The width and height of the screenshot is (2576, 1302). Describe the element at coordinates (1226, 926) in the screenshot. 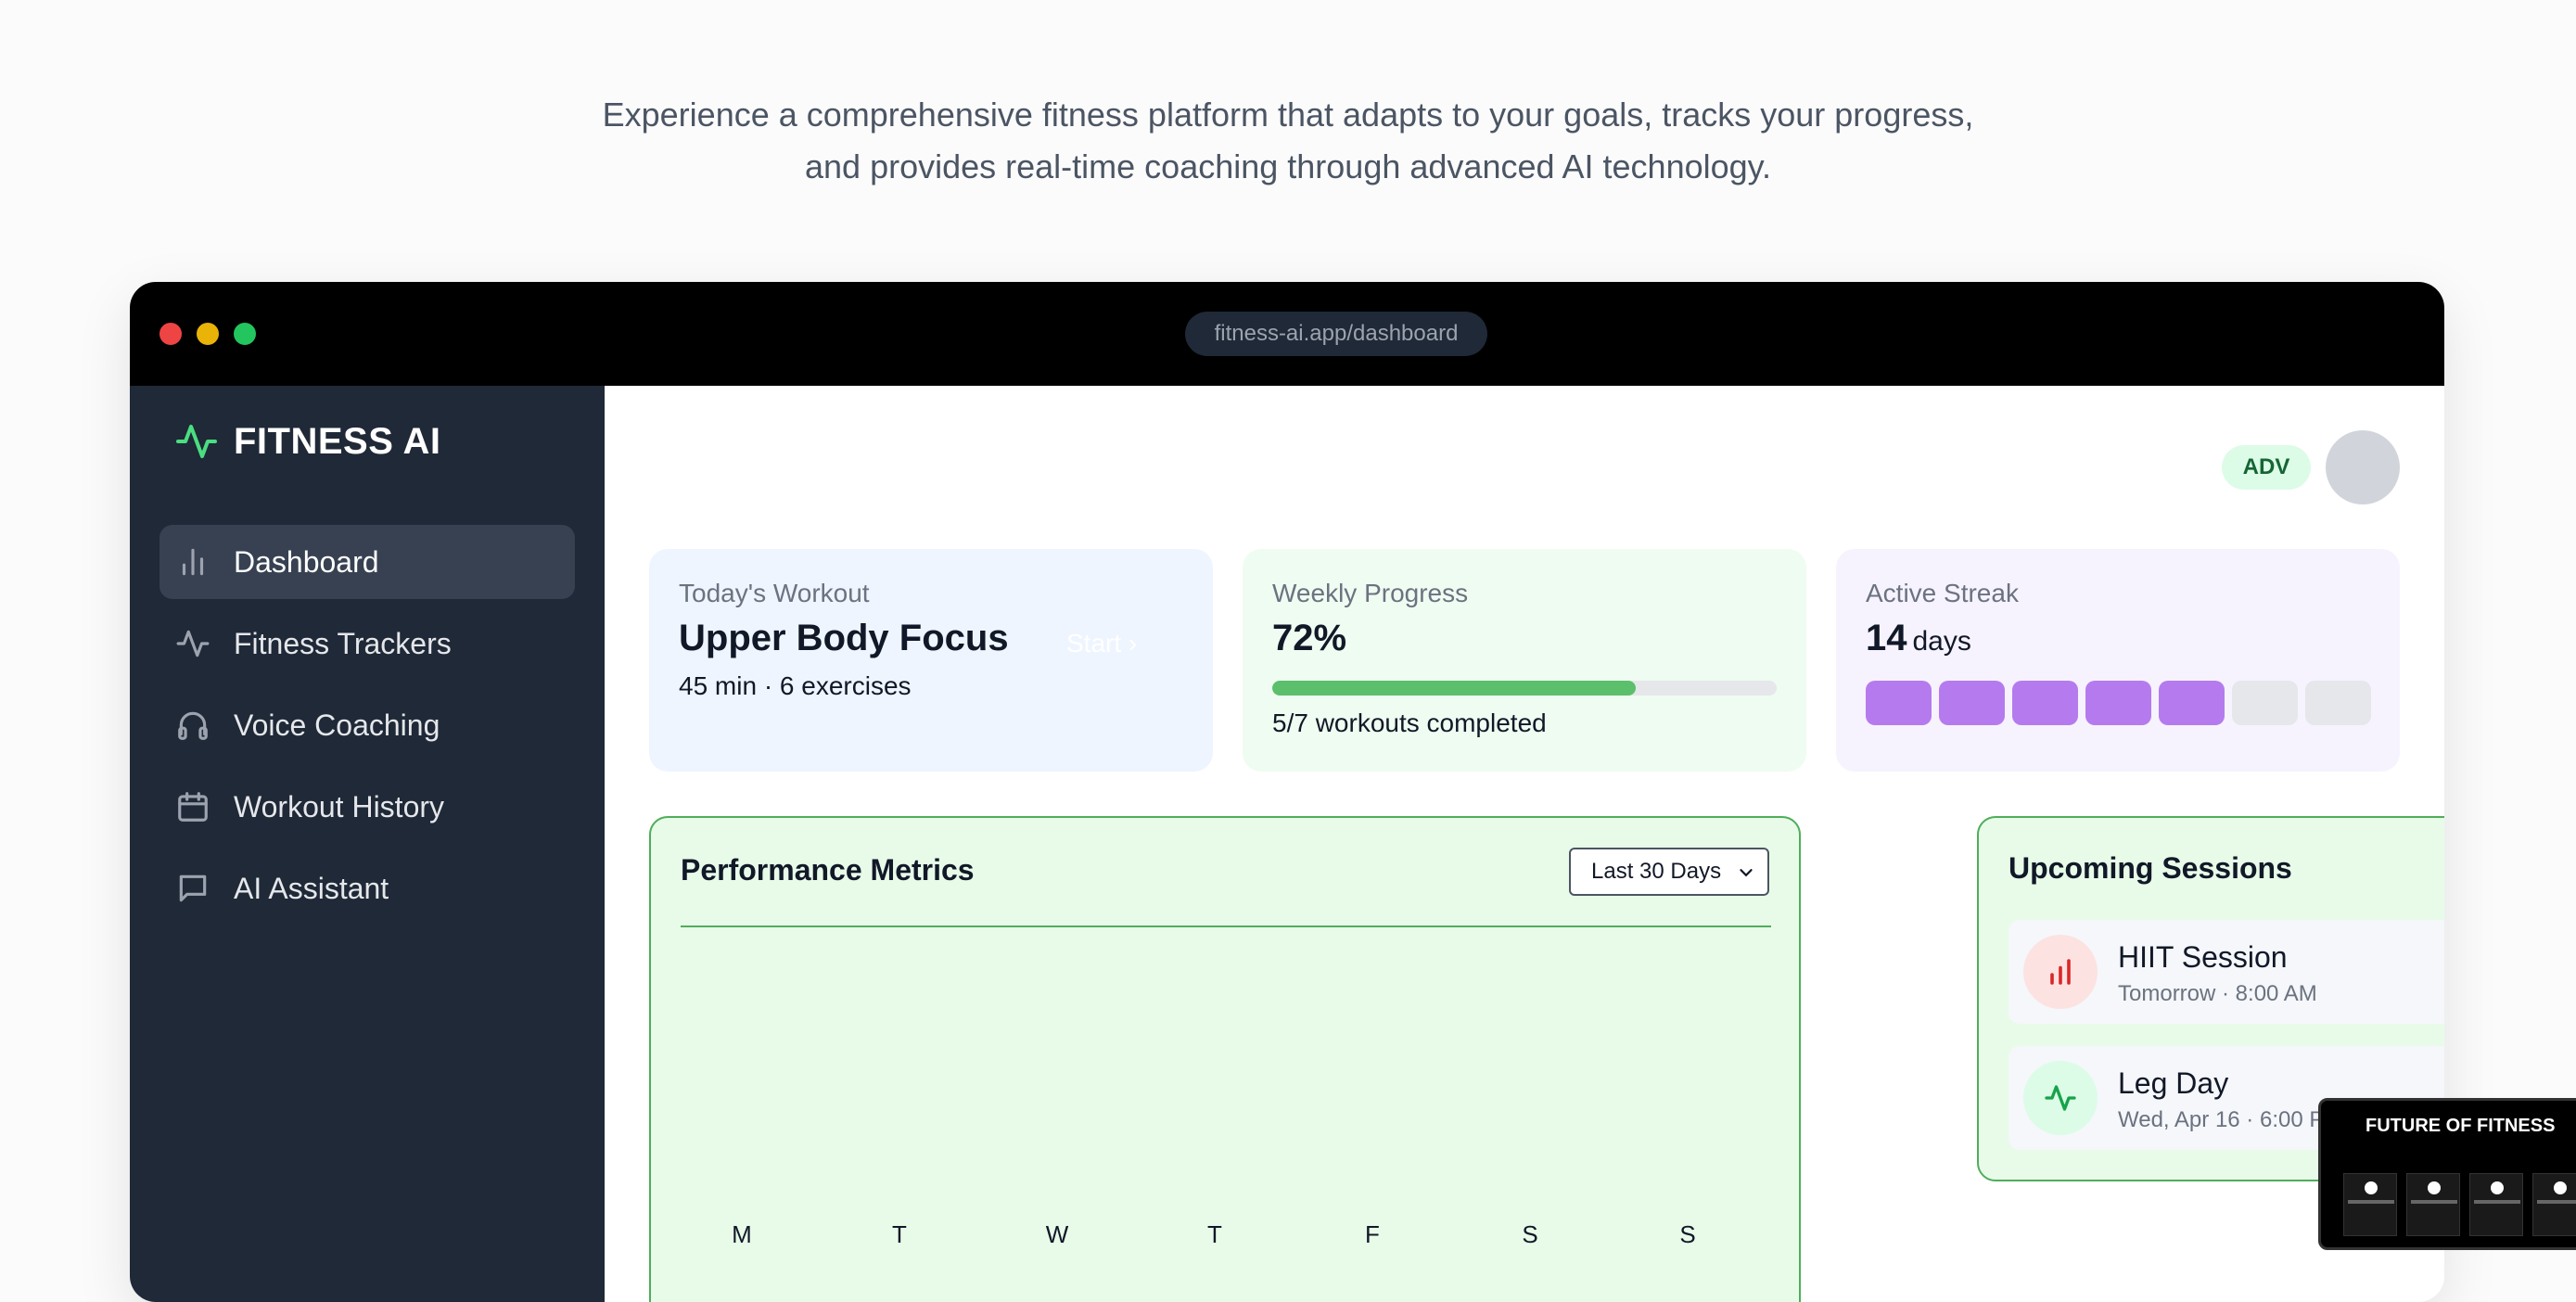

I see `divider` at that location.